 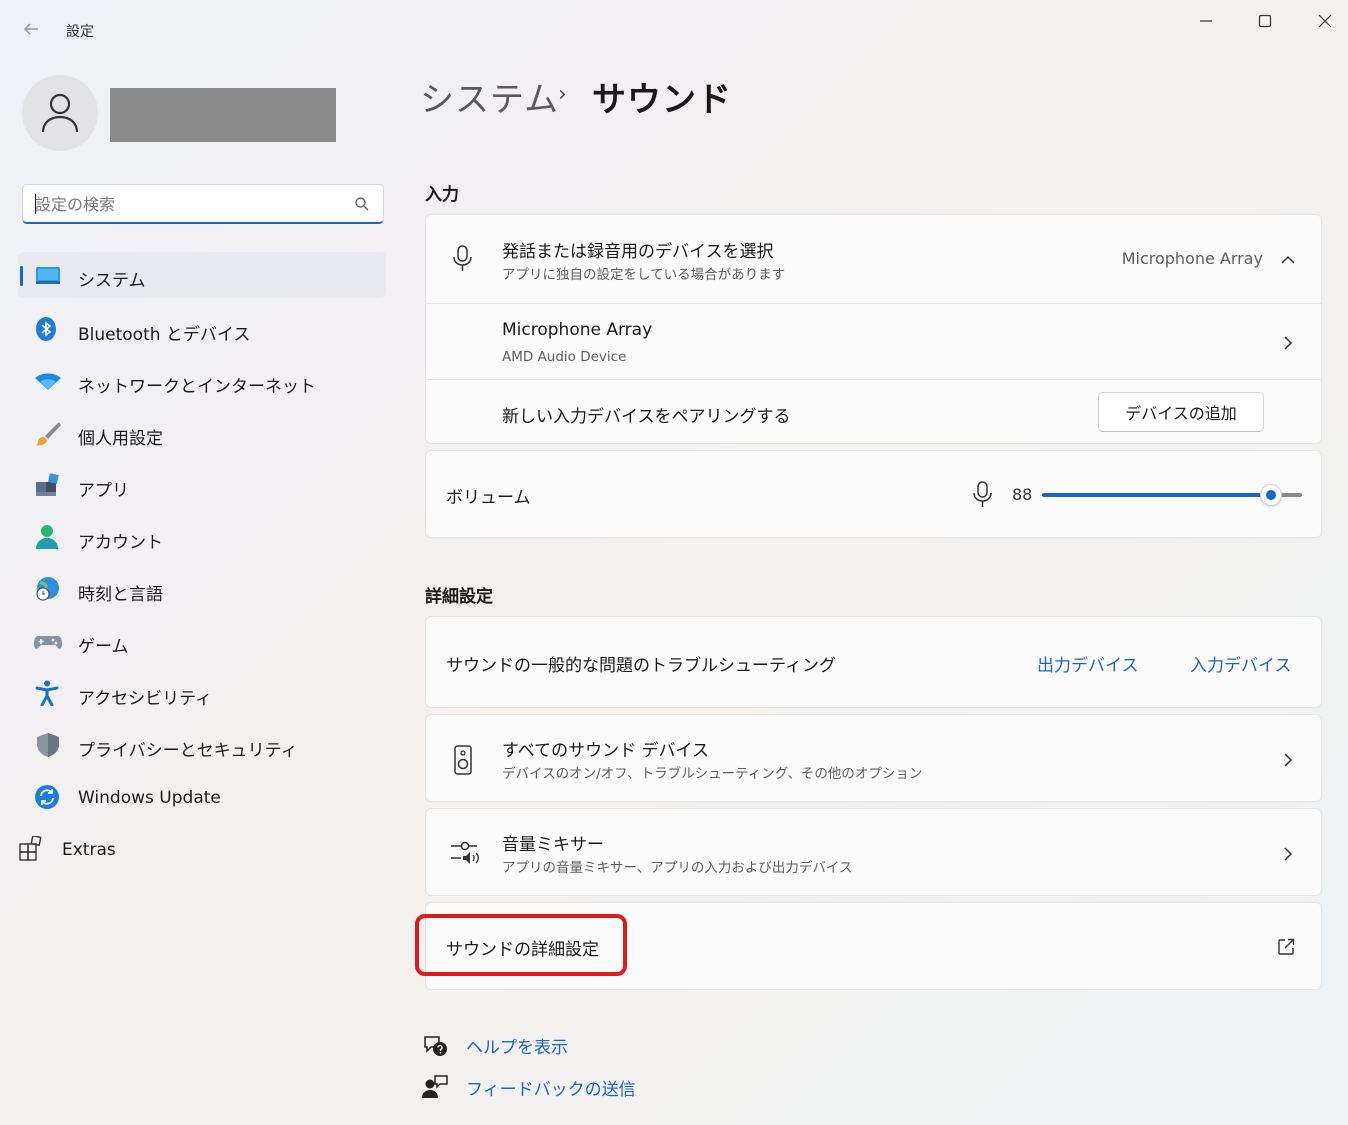 I want to click on volume-mixer-title: 音量ミキサー, so click(x=553, y=845).